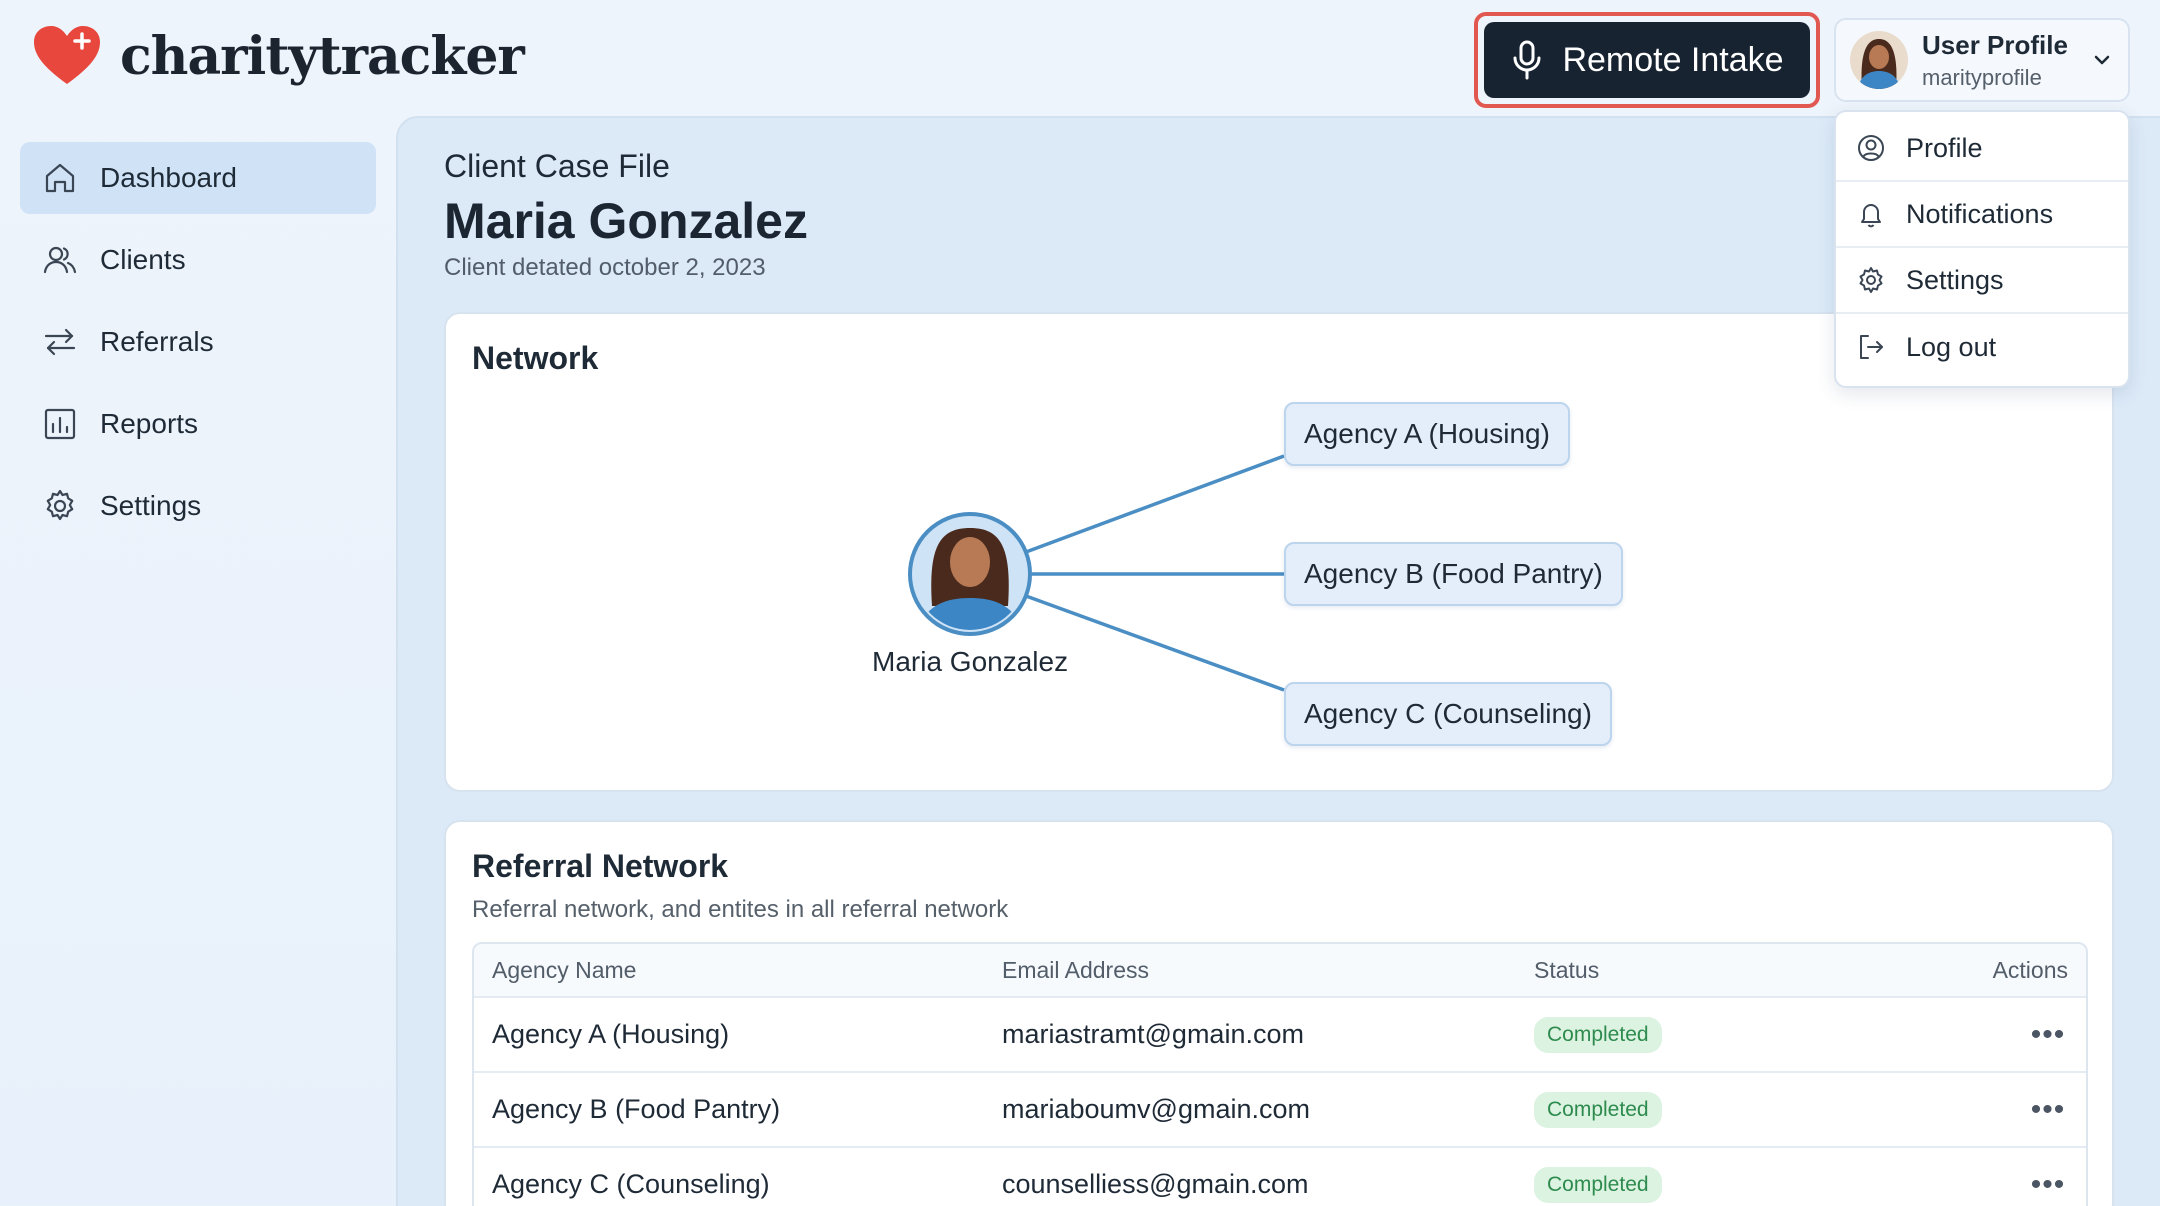 The width and height of the screenshot is (2160, 1206). What do you see at coordinates (970, 574) in the screenshot?
I see `client-avatar-node` at bounding box center [970, 574].